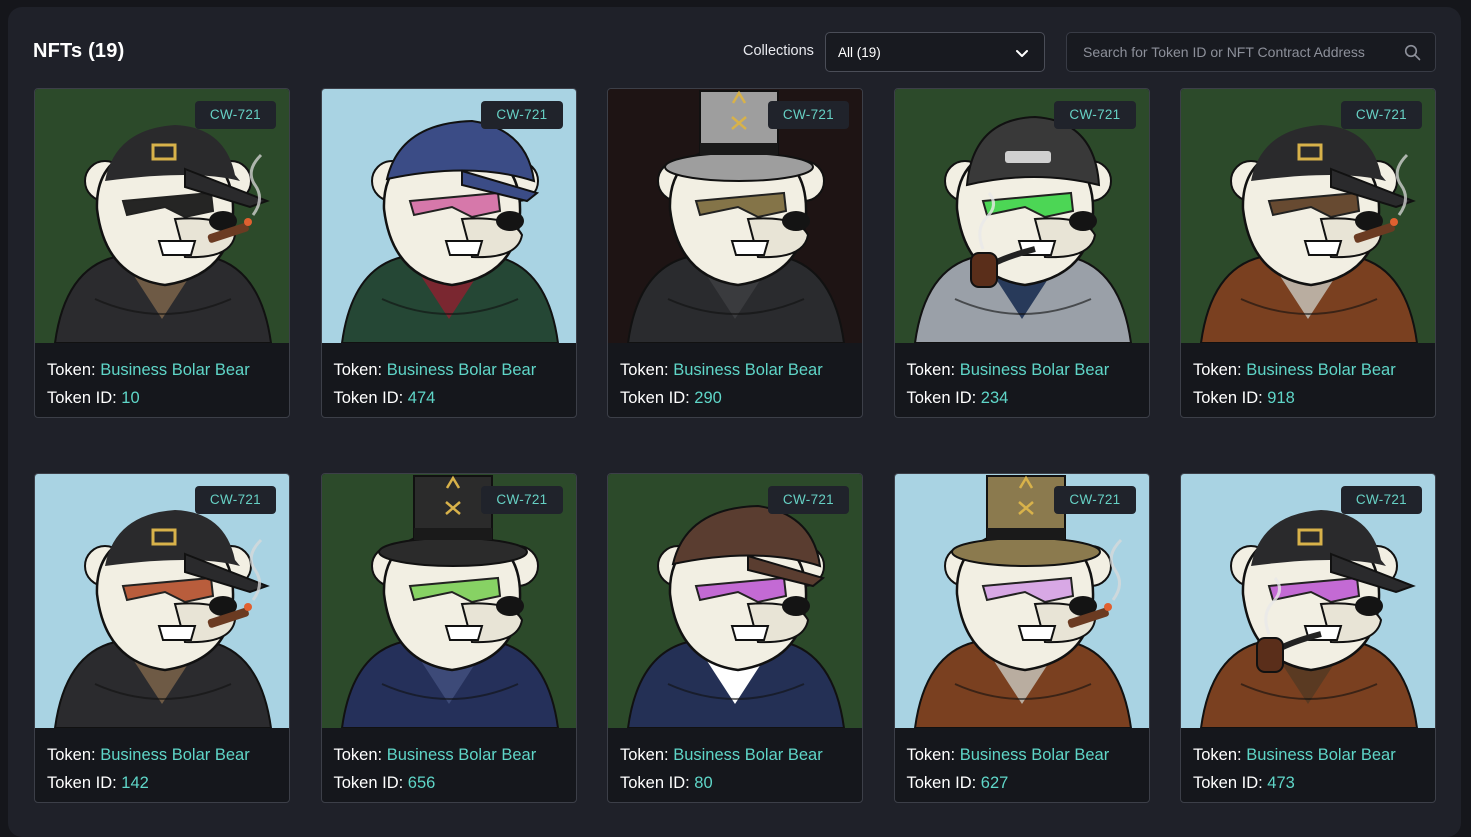 The height and width of the screenshot is (837, 1471). I want to click on token-id-row: Token ID: 918, so click(1308, 398).